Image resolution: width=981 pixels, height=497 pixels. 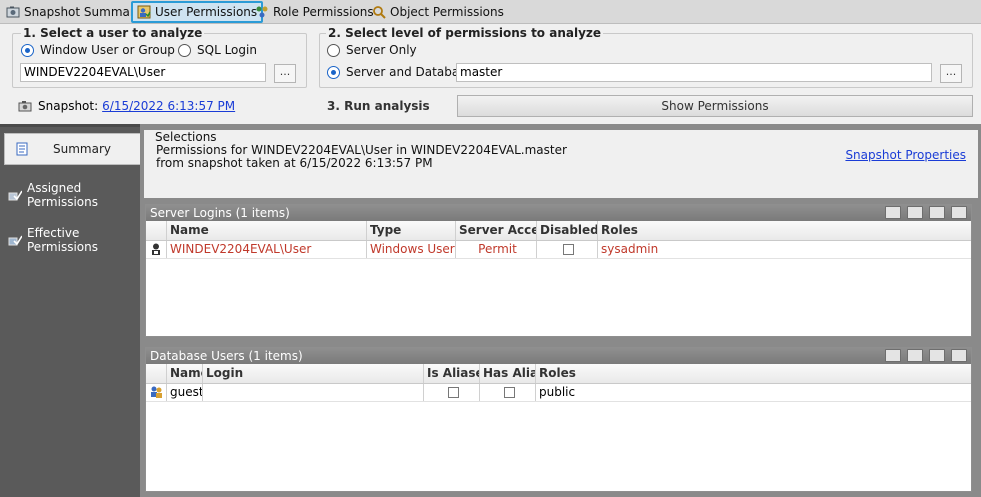 I want to click on radio-server-only: Server Only, so click(x=372, y=50).